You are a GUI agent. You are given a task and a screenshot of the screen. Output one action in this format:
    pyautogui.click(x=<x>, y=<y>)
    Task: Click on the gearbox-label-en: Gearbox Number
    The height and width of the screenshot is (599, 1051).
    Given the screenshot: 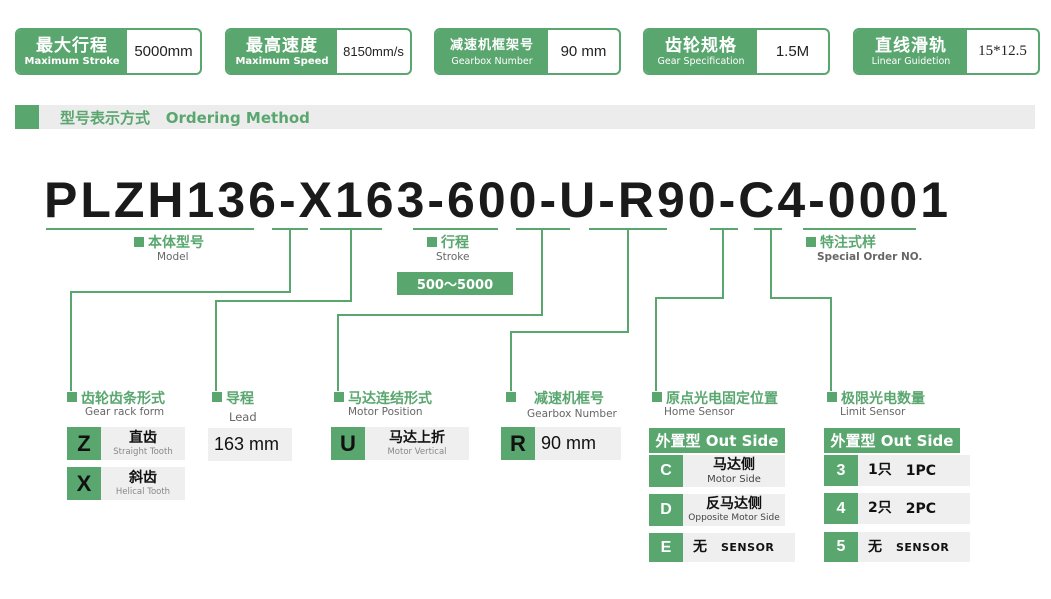 What is the action you would take?
    pyautogui.click(x=572, y=414)
    